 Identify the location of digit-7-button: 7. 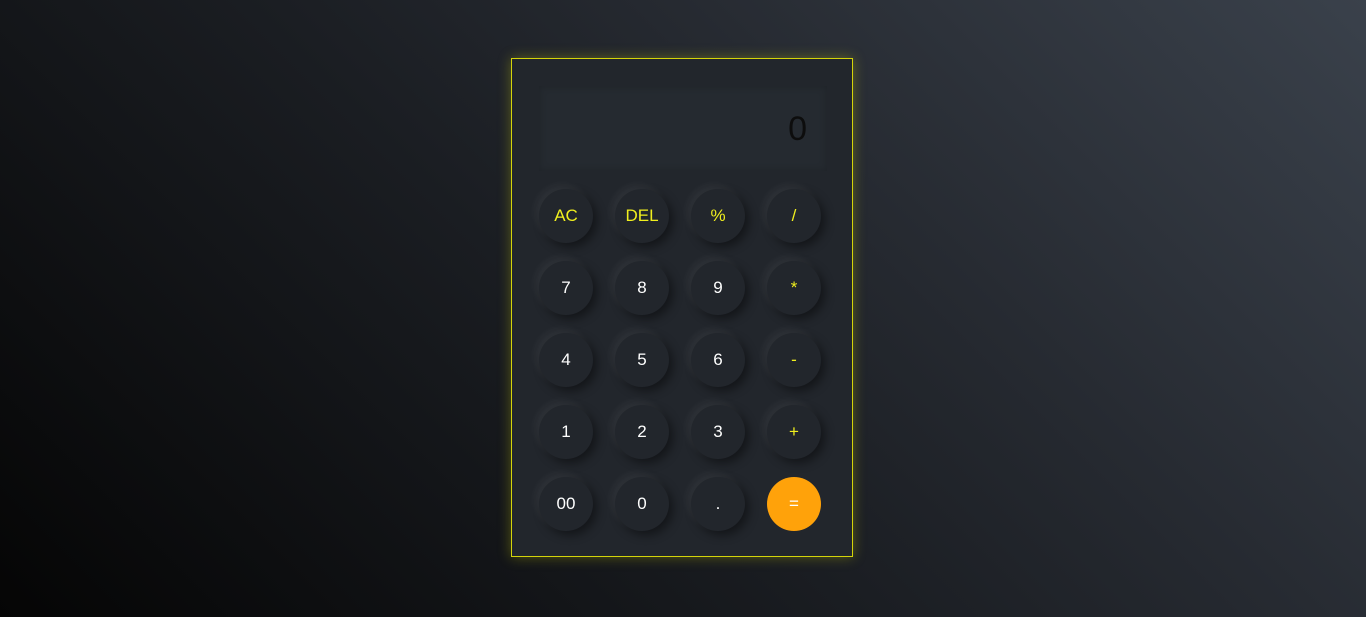
(566, 288).